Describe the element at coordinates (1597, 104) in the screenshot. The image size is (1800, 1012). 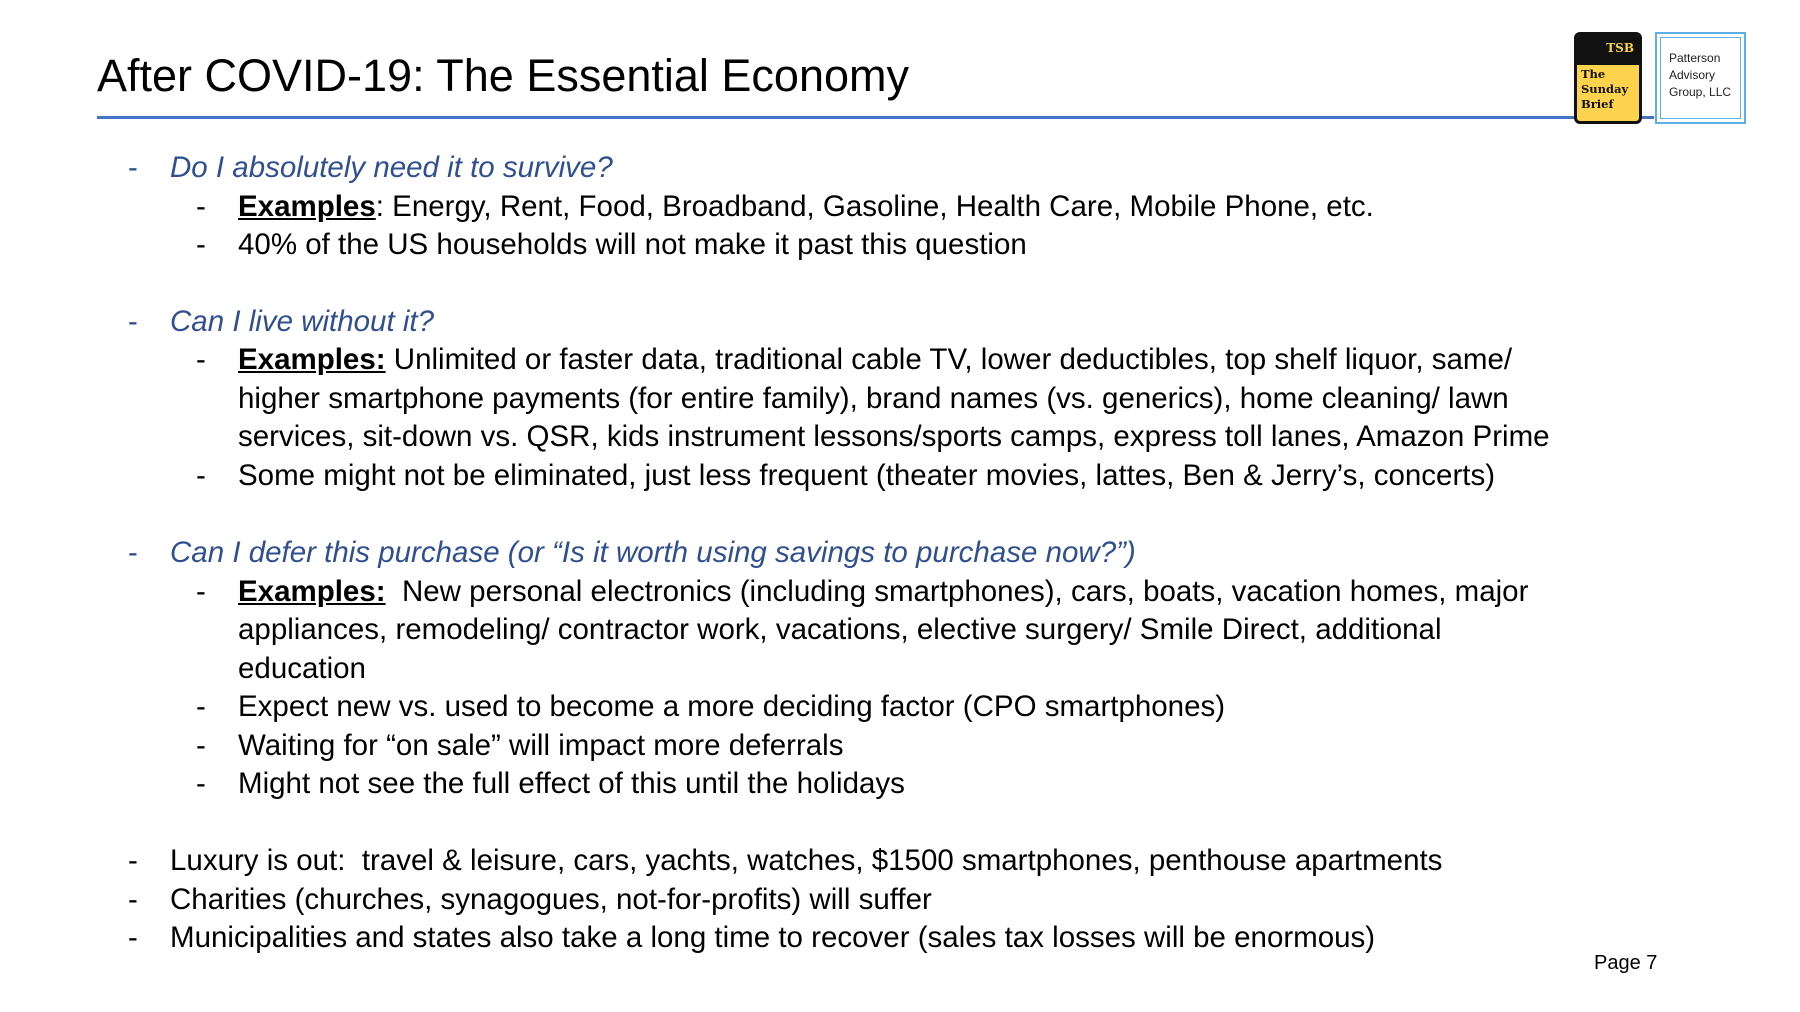
I see `tsb-logo-line: Brief` at that location.